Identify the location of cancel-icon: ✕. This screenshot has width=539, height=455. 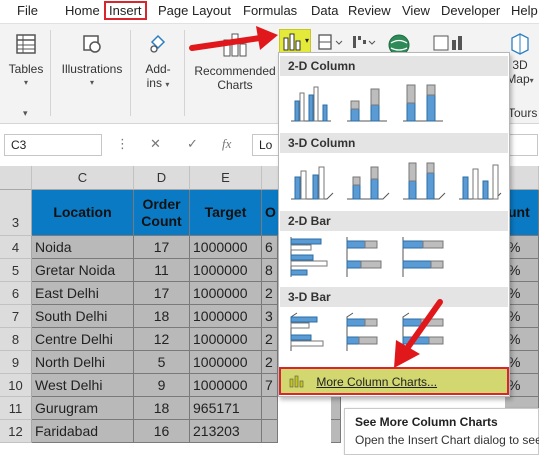
(155, 144).